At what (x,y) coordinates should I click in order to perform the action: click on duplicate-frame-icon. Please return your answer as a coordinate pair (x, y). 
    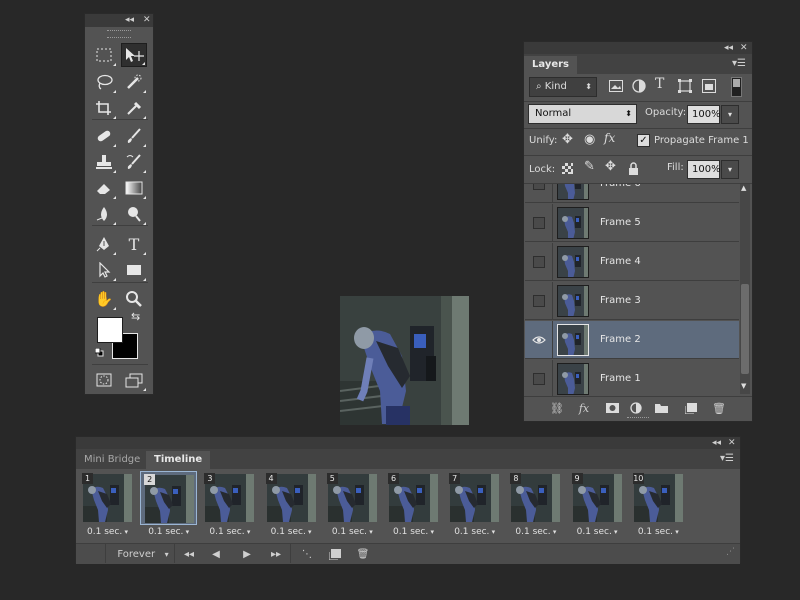
    Looking at the image, I should click on (335, 554).